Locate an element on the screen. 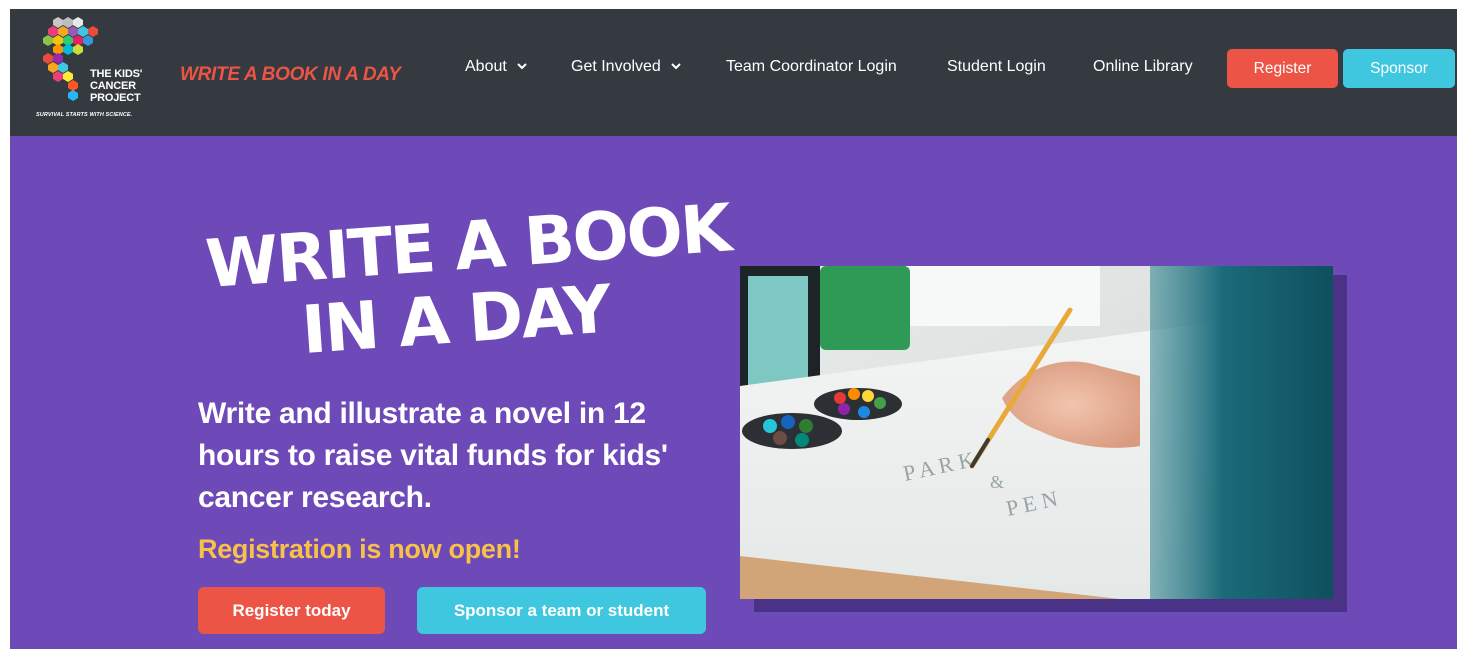 The image size is (1467, 649). logo-line-2: CANCER is located at coordinates (113, 86).